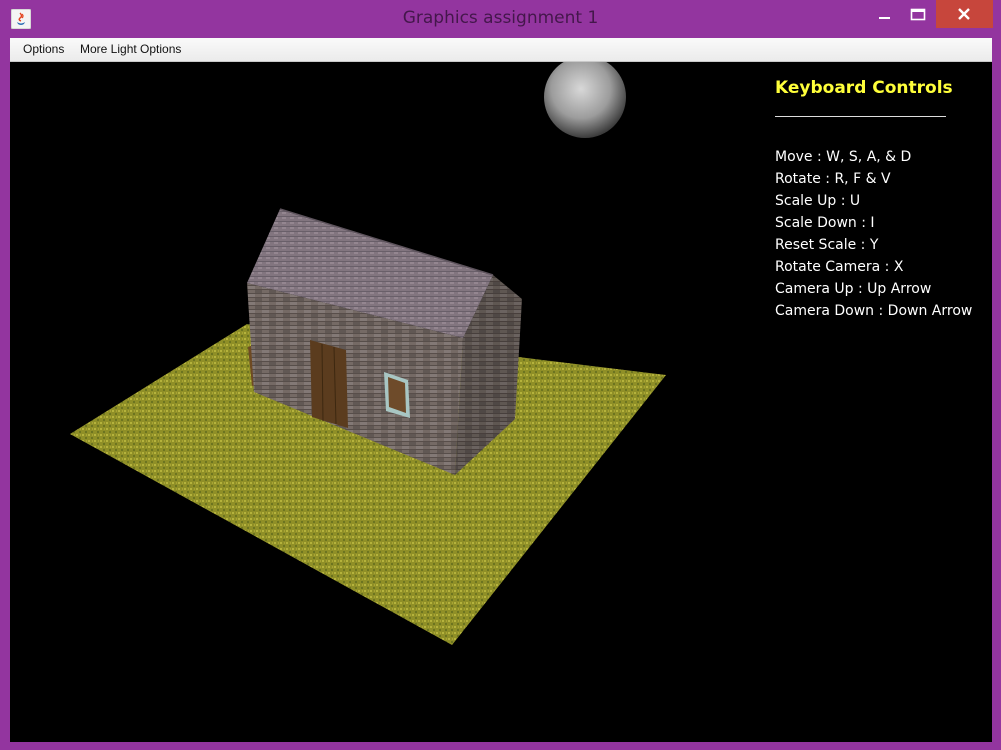 Image resolution: width=1001 pixels, height=750 pixels. Describe the element at coordinates (864, 88) in the screenshot. I see `keyboard-controls-title: Keyboard Controls` at that location.